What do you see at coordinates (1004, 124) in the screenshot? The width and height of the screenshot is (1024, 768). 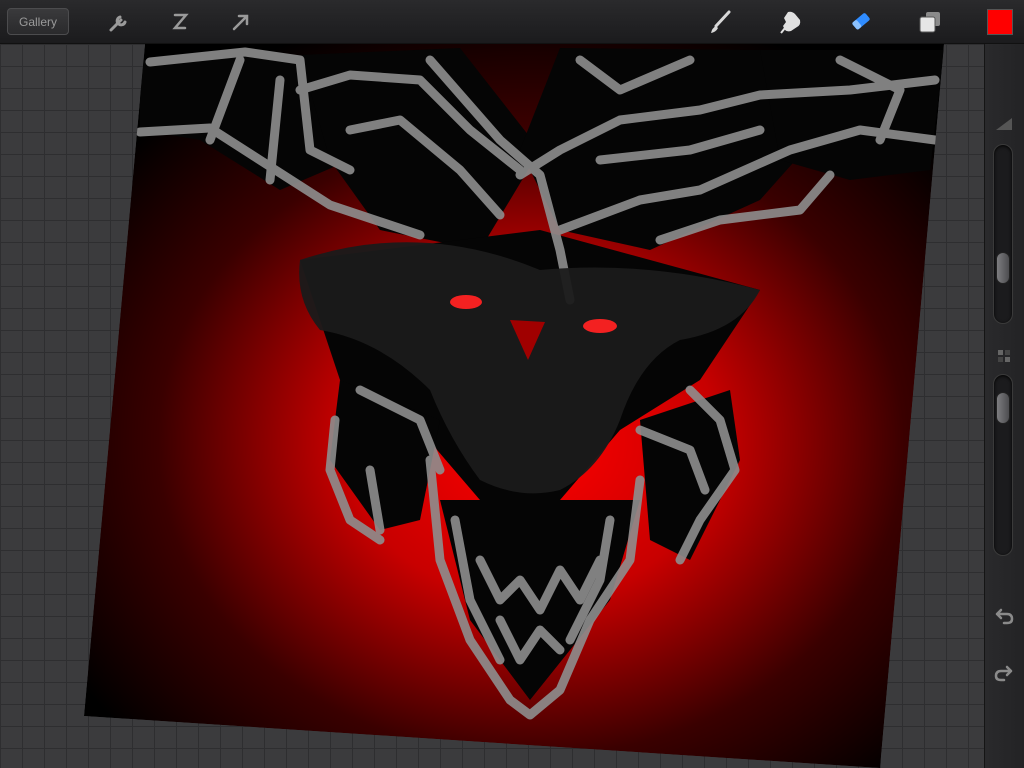 I see `size-triangle-icon` at bounding box center [1004, 124].